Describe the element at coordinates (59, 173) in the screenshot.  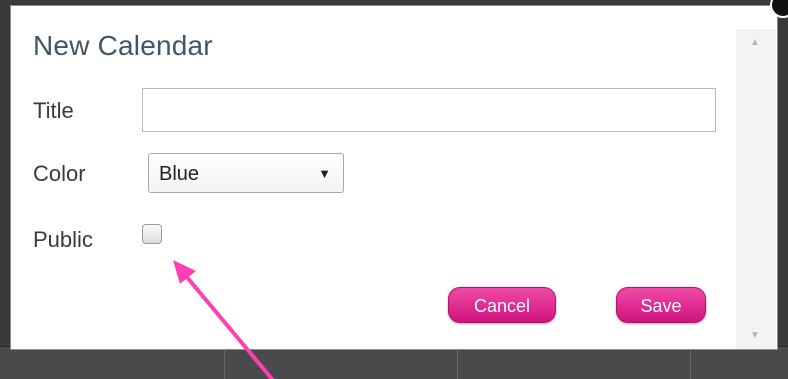
I see `color-label: Color` at that location.